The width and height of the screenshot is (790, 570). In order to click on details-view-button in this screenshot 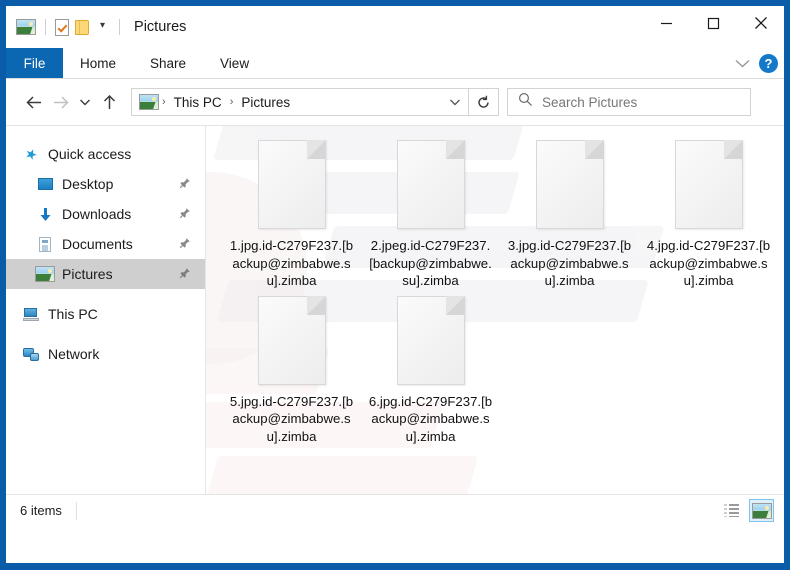, I will do `click(731, 510)`.